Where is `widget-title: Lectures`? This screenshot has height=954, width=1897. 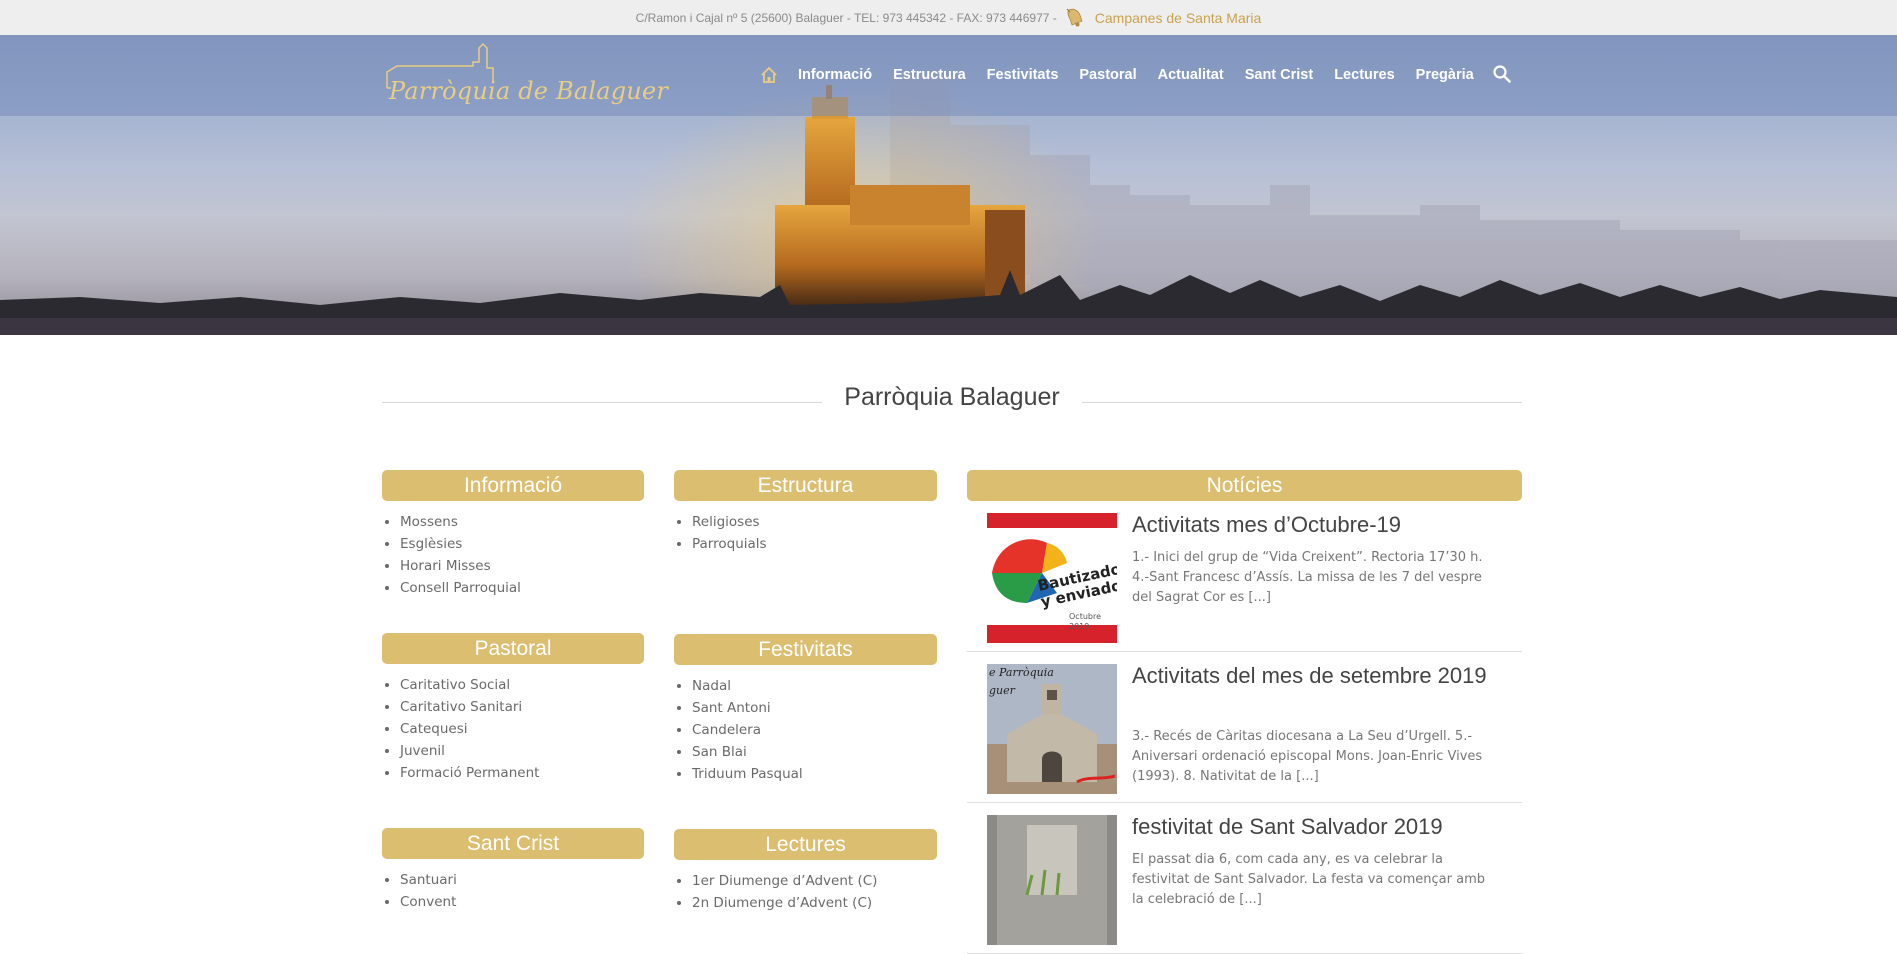 widget-title: Lectures is located at coordinates (805, 844).